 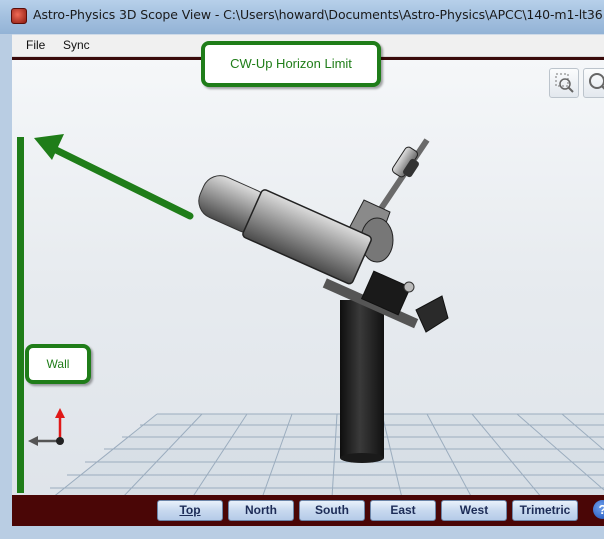 What do you see at coordinates (291, 64) in the screenshot?
I see `horizon-limit-callout: CW-Up Horizon Limit` at bounding box center [291, 64].